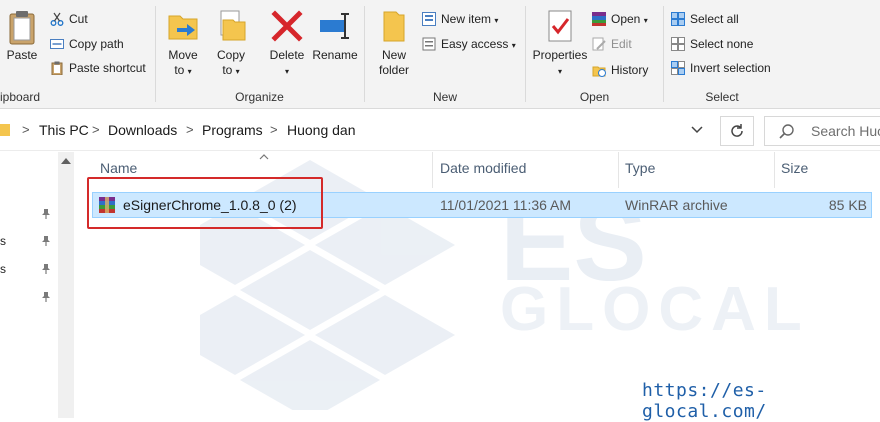 This screenshot has width=880, height=422. I want to click on open-button: Open ▾, so click(620, 19).